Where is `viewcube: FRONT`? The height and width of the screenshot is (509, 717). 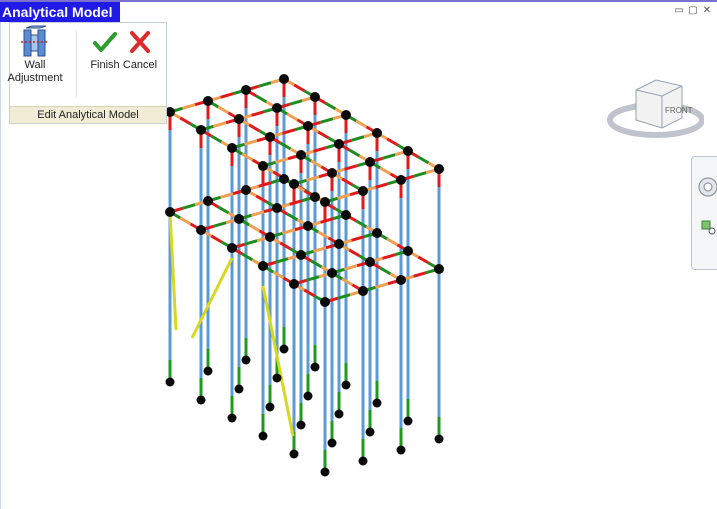 viewcube: FRONT is located at coordinates (654, 110).